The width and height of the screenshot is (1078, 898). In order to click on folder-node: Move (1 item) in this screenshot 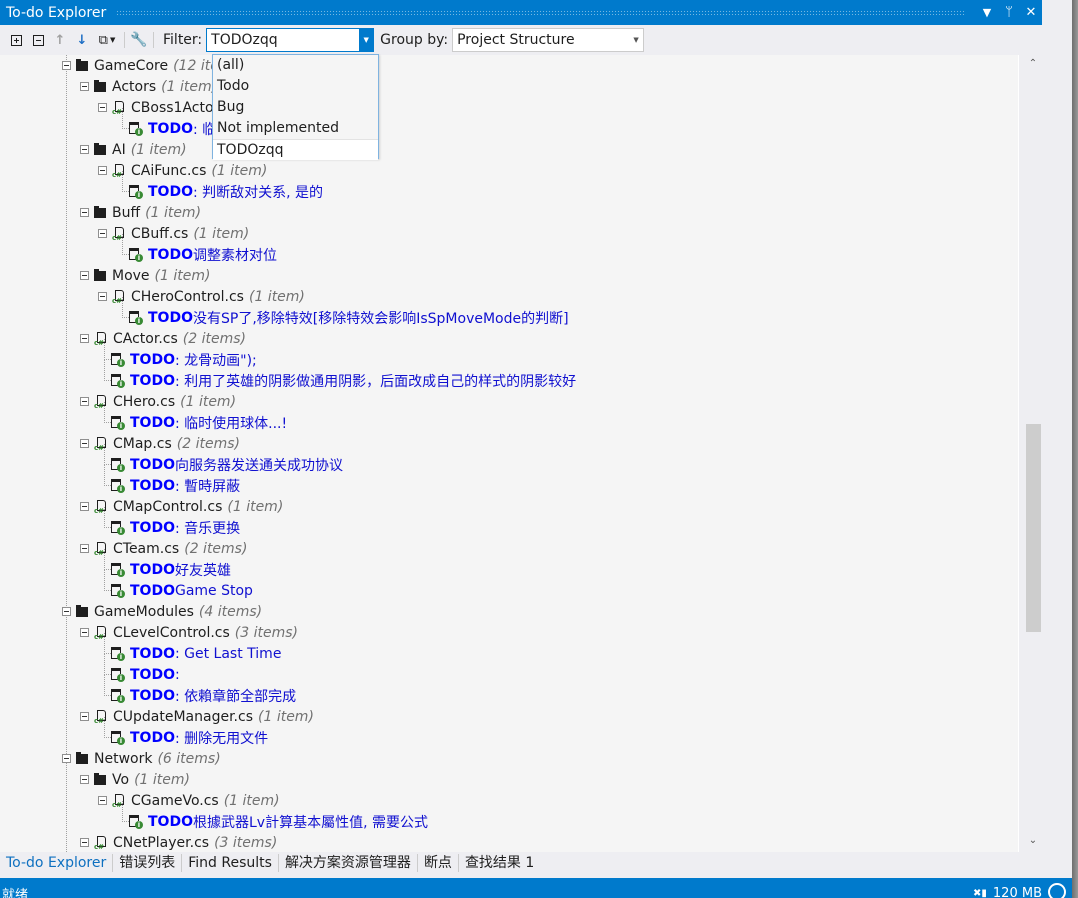, I will do `click(145, 275)`.